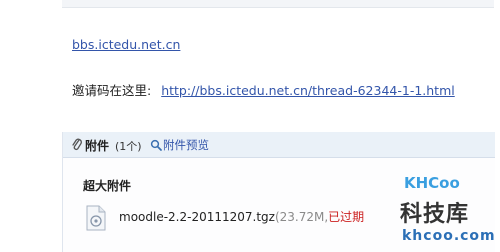  I want to click on file-icon, so click(96, 218).